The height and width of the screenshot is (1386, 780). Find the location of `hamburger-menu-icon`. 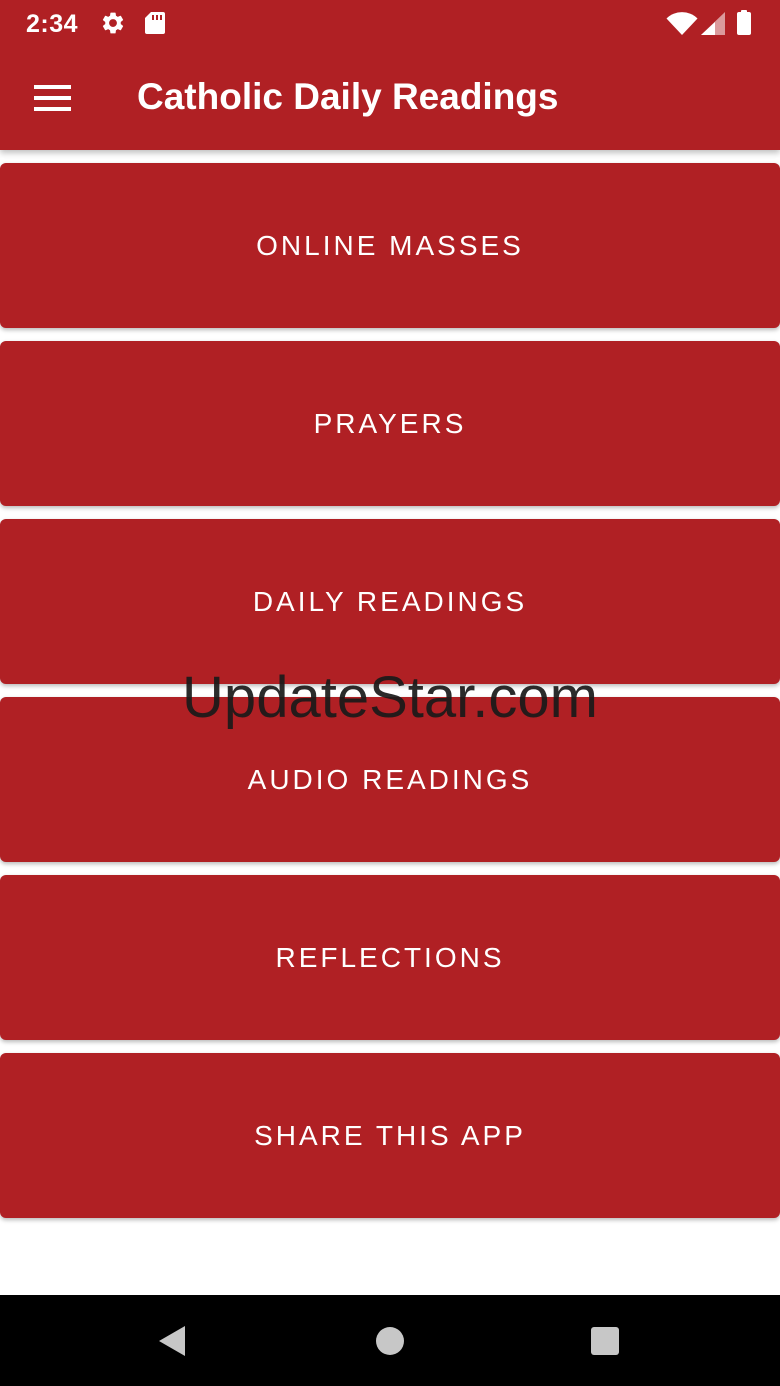

hamburger-menu-icon is located at coordinates (52, 98).